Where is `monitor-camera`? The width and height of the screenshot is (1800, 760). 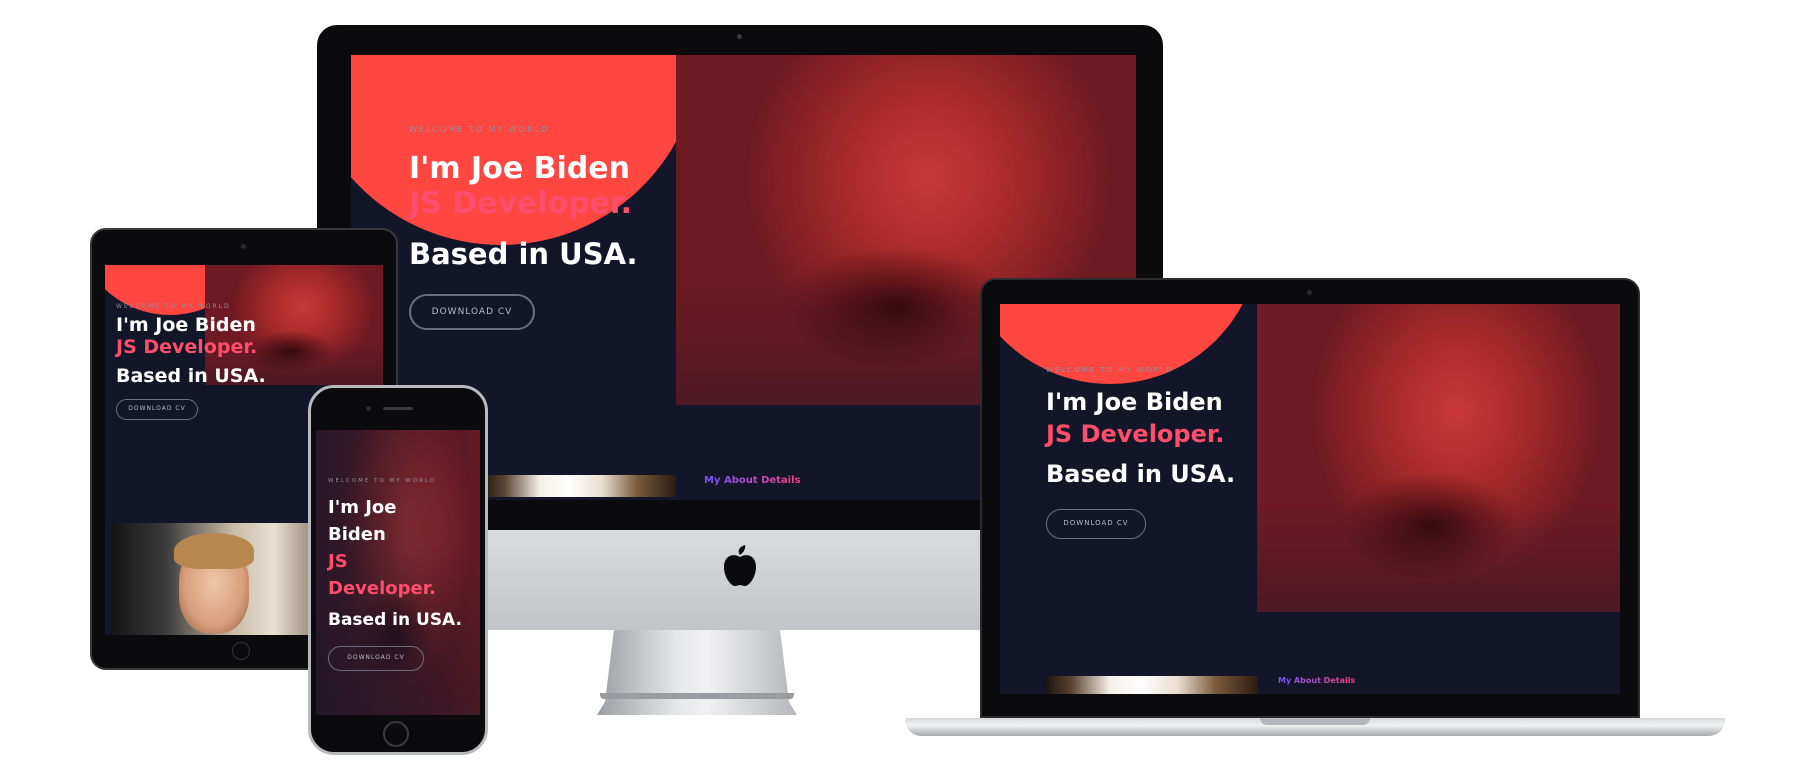
monitor-camera is located at coordinates (739, 36).